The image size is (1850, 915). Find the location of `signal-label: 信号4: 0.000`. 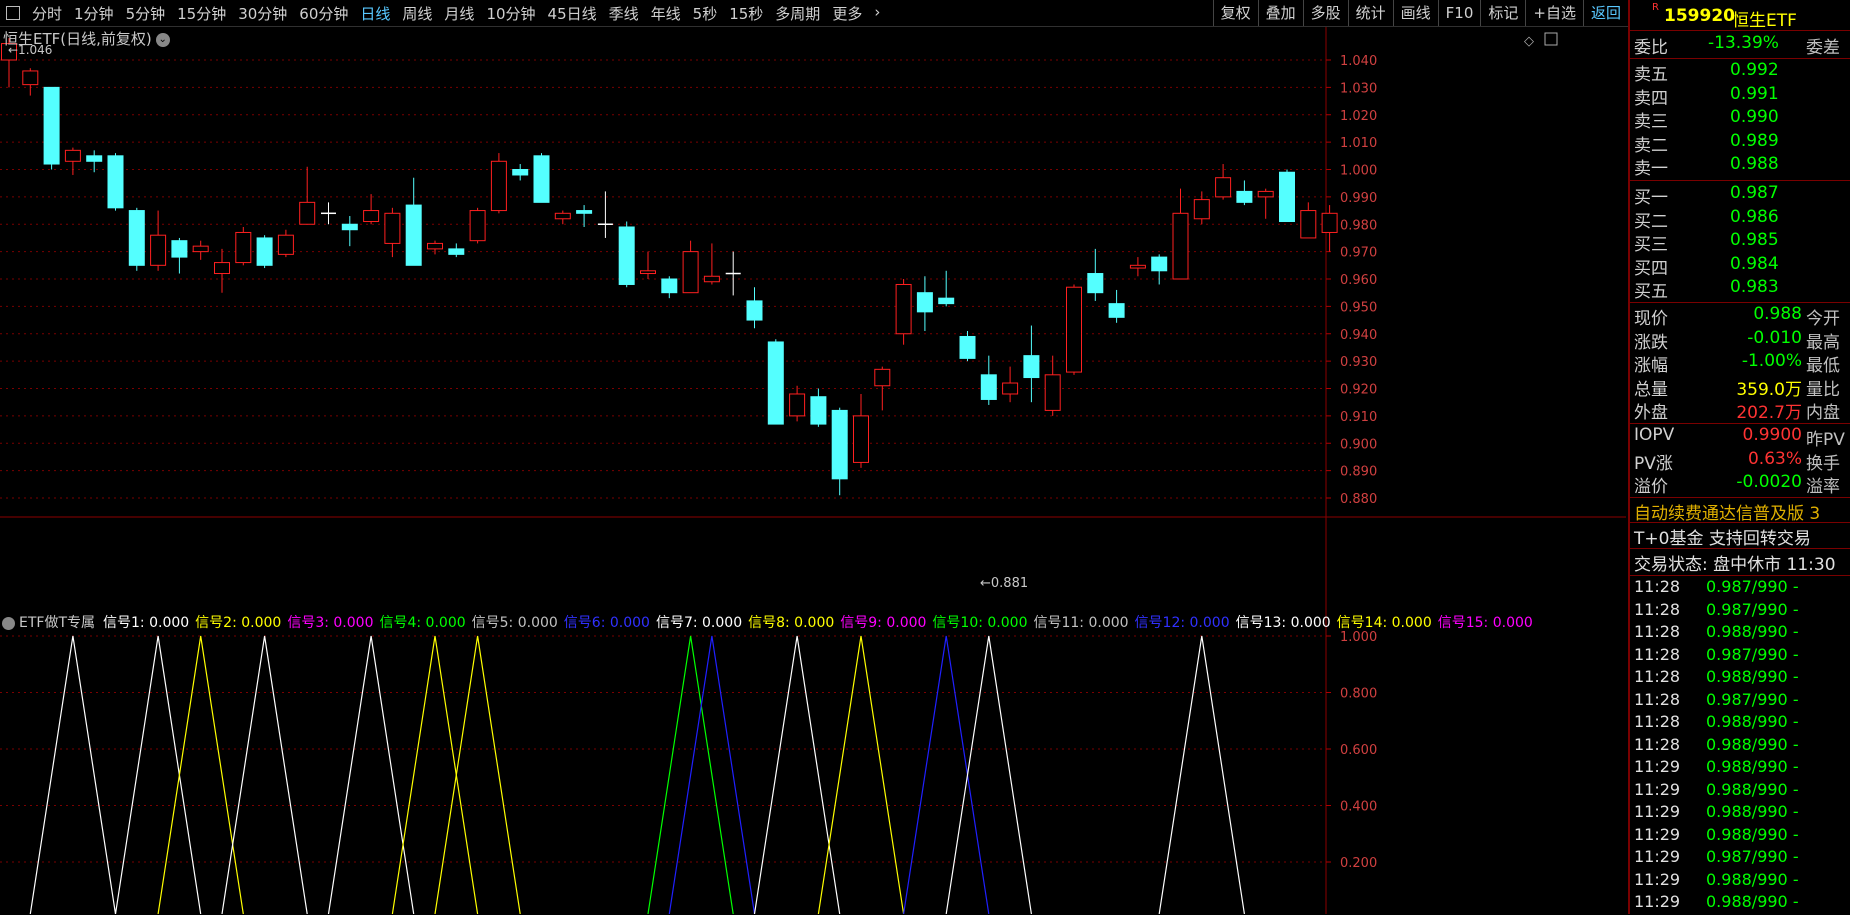

signal-label: 信号4: 0.000 is located at coordinates (422, 623).